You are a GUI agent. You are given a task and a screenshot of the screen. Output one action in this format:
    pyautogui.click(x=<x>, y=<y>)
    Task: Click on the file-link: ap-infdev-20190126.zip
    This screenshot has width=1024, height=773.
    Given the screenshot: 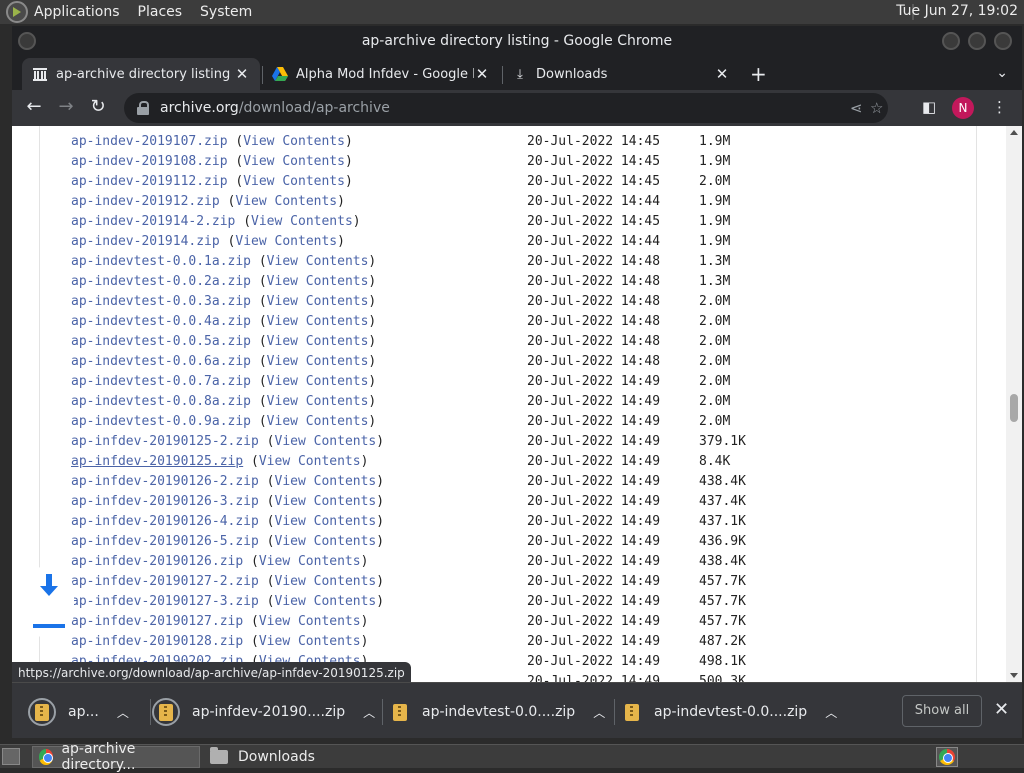 What is the action you would take?
    pyautogui.click(x=157, y=561)
    